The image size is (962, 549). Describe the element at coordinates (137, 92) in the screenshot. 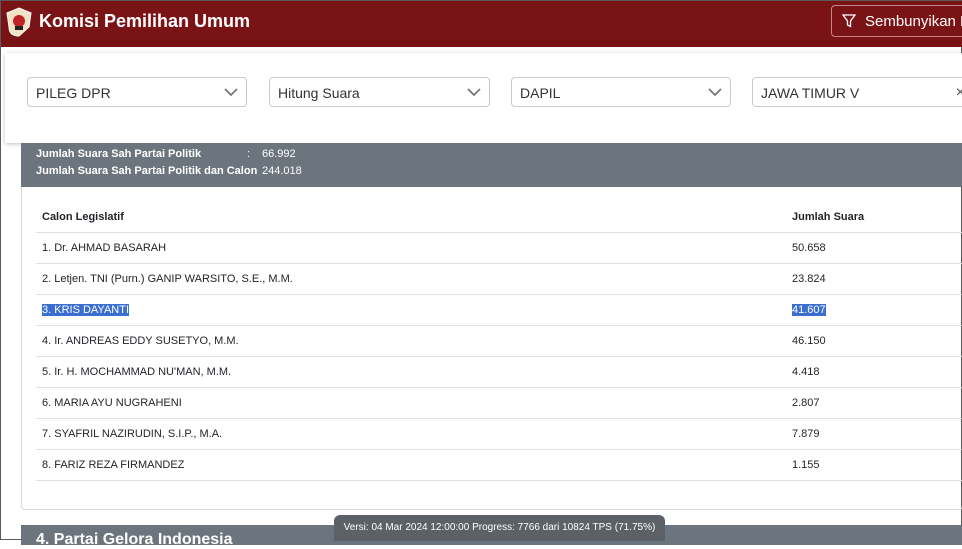

I see `election-type-select: PILEG DPR` at that location.